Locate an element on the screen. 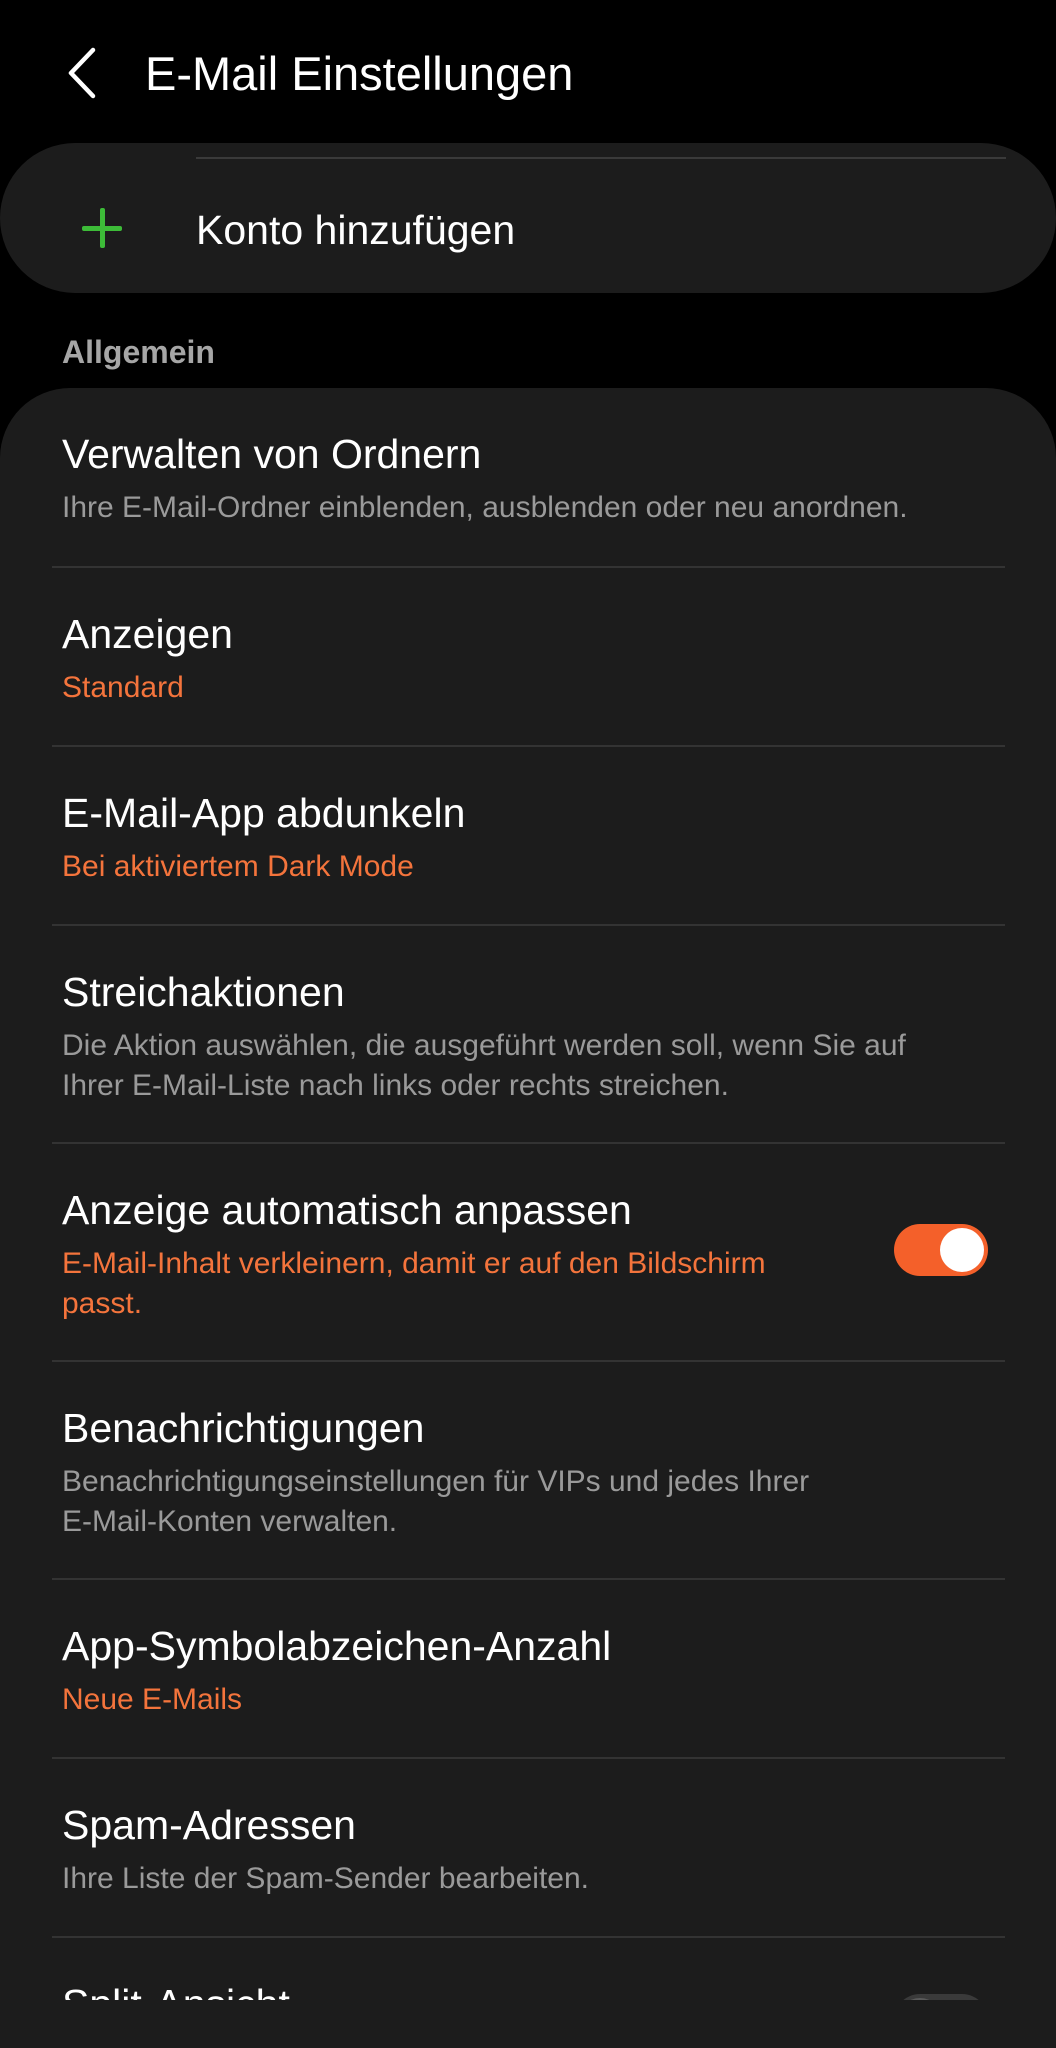  setting-title: Anzeigen is located at coordinates (147, 634).